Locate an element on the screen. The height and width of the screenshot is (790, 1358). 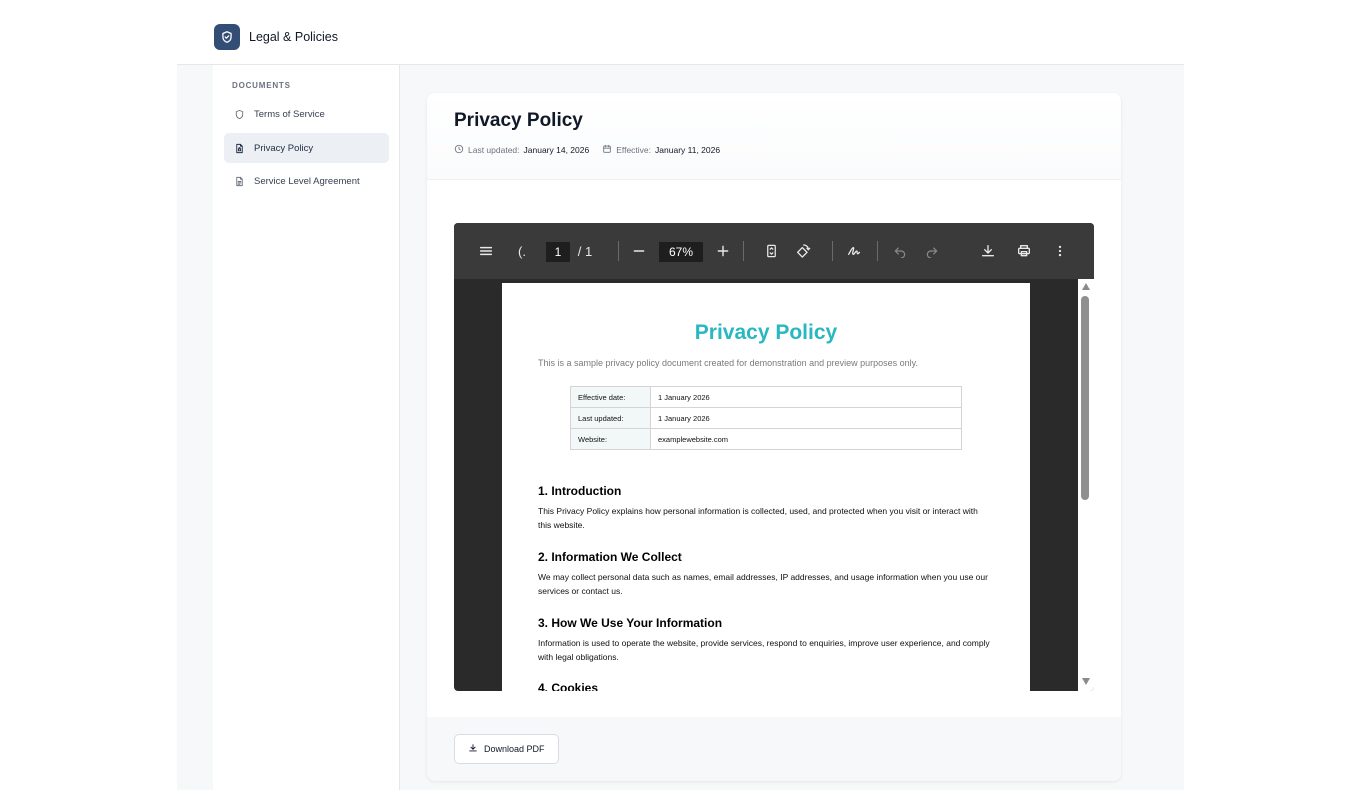
scroll-up-icon is located at coordinates (1086, 286).